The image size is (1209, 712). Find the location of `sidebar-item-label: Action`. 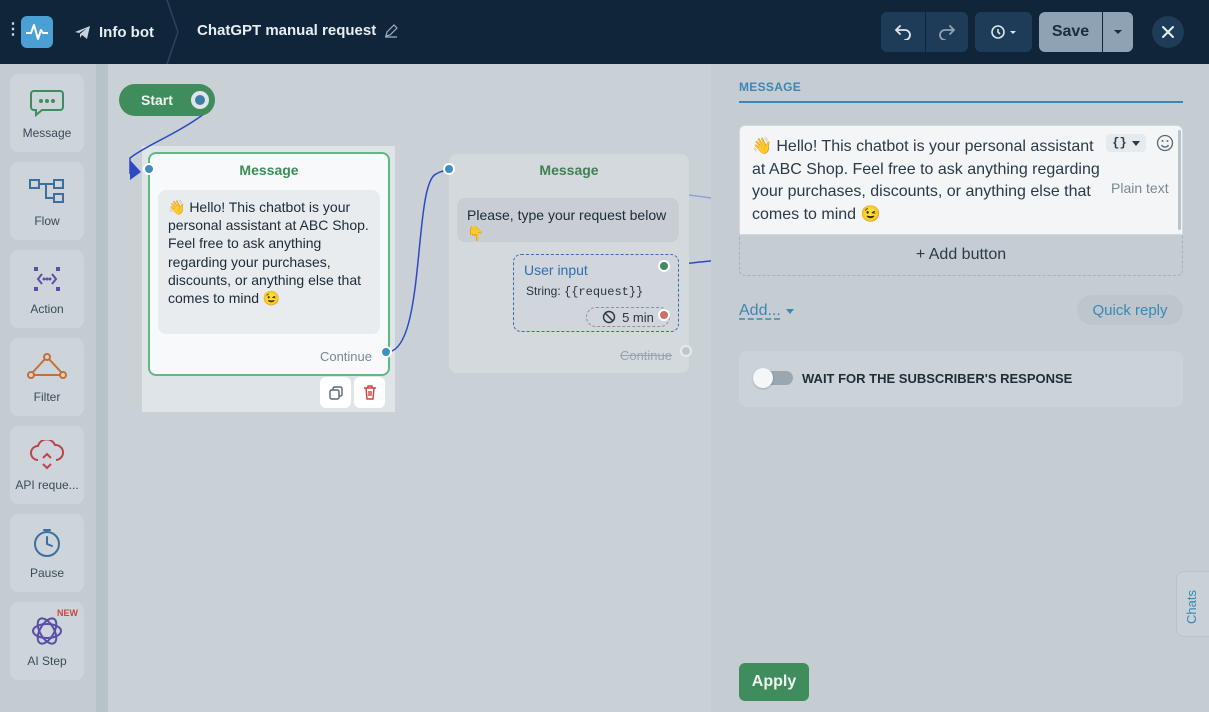

sidebar-item-label: Action is located at coordinates (47, 309).